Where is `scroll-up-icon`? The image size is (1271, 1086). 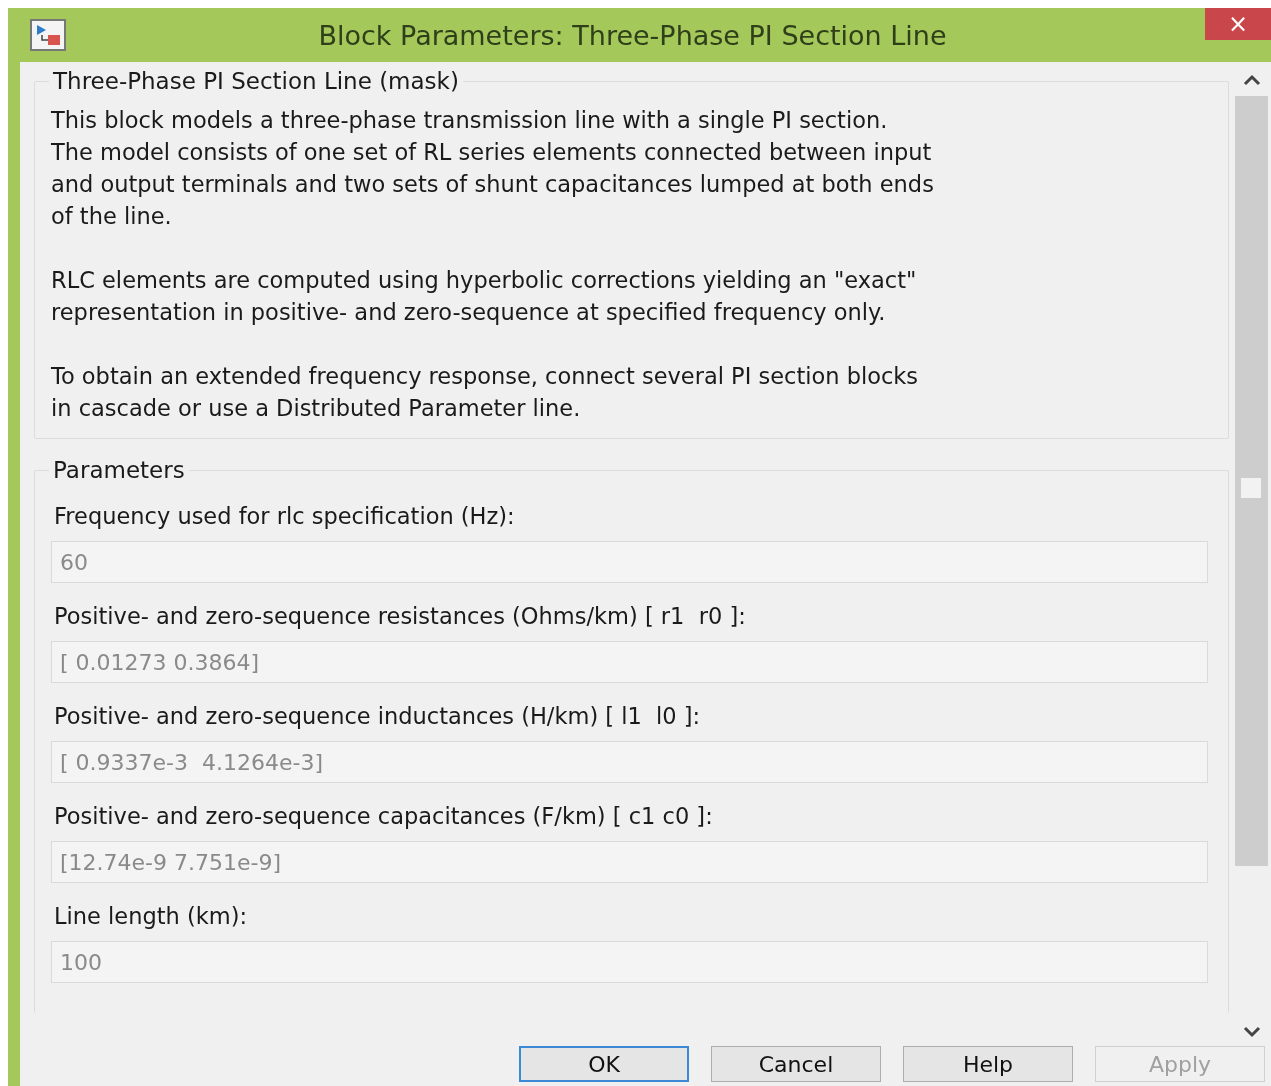 scroll-up-icon is located at coordinates (1251, 80).